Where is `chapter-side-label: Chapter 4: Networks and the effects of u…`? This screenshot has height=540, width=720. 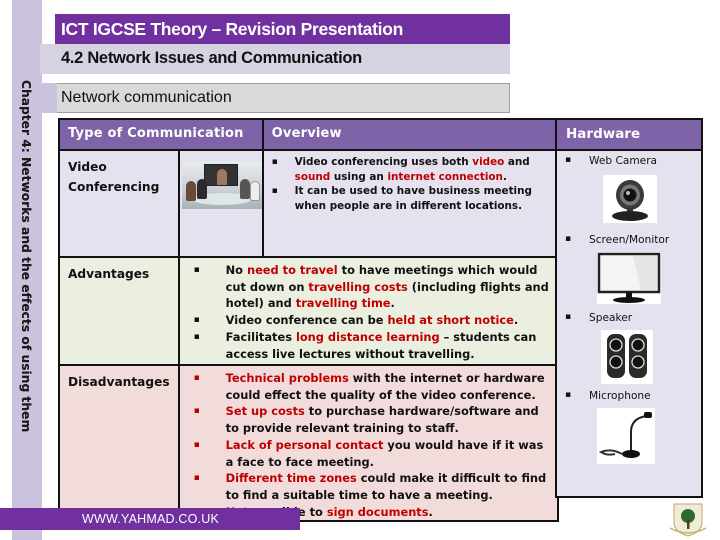
chapter-side-label: Chapter 4: Networks and the effects of u… is located at coordinates (26, 256).